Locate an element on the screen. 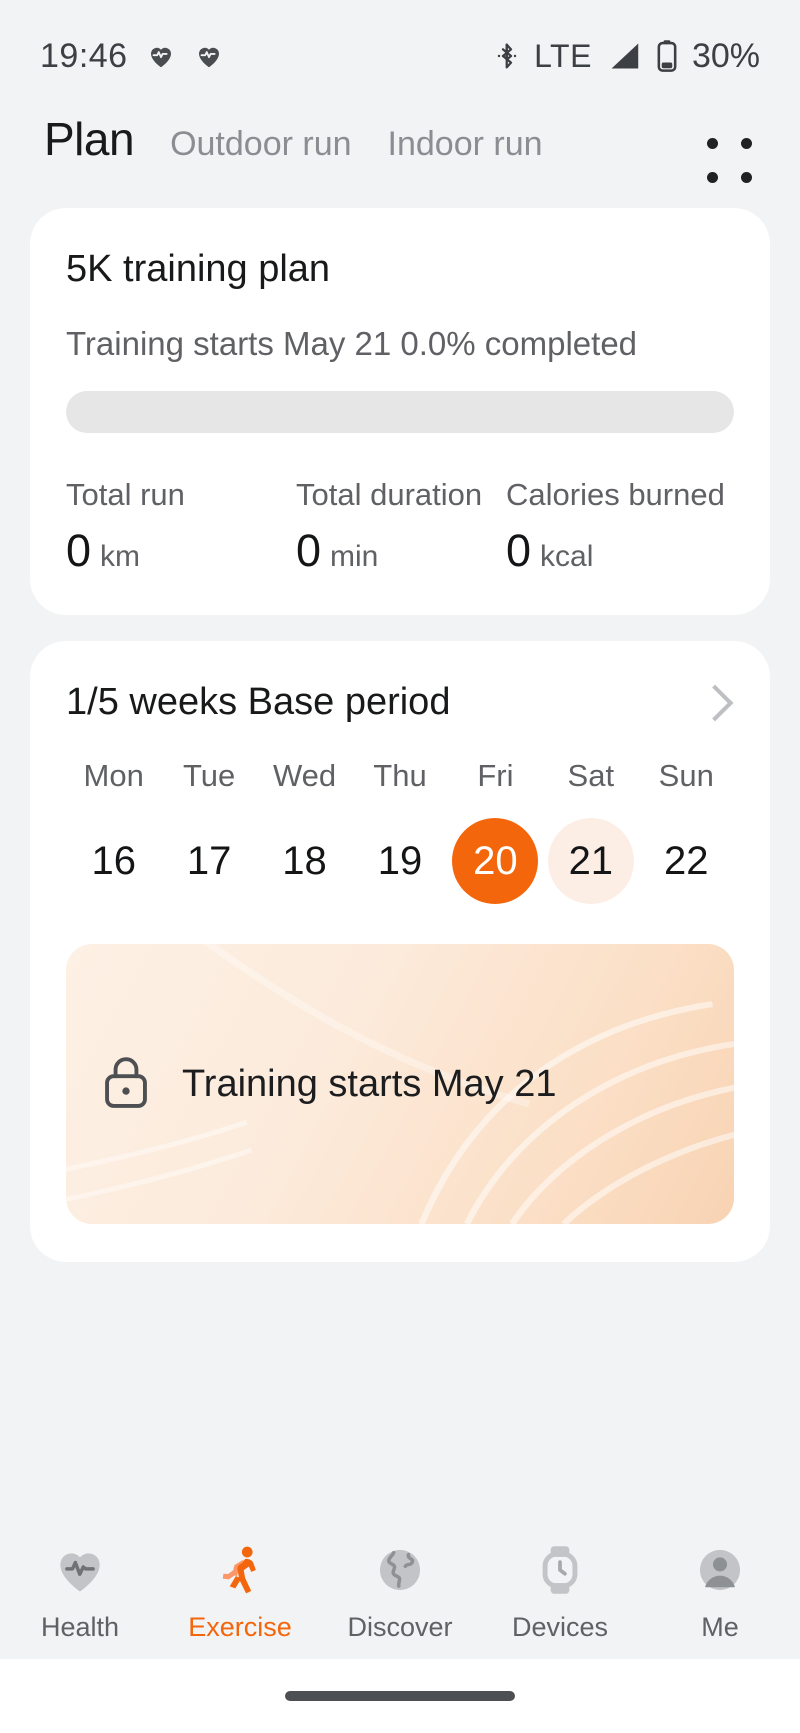  date-cell: 16 is located at coordinates (113, 861).